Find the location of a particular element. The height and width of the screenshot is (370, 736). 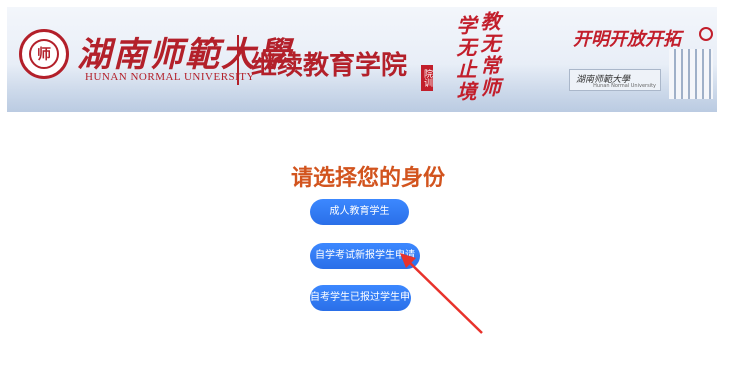

university-seal-icon: 师 is located at coordinates (44, 54).